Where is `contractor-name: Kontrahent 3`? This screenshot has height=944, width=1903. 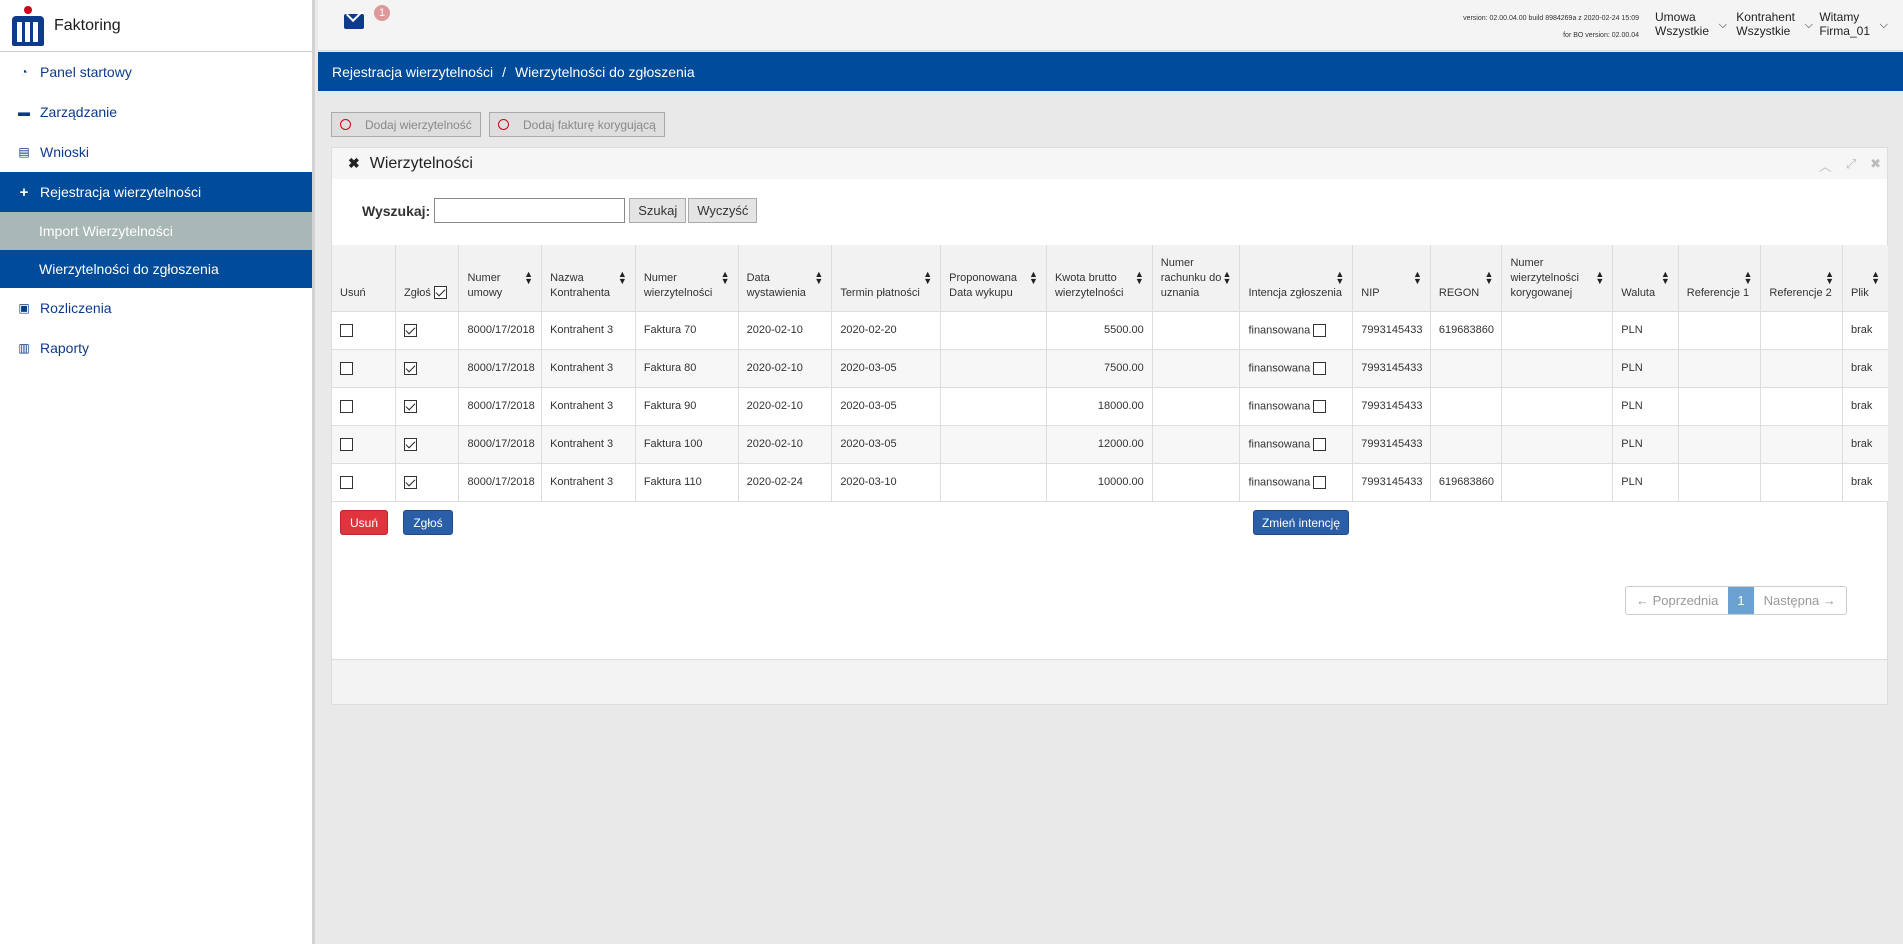
contractor-name: Kontrahent 3 is located at coordinates (582, 482).